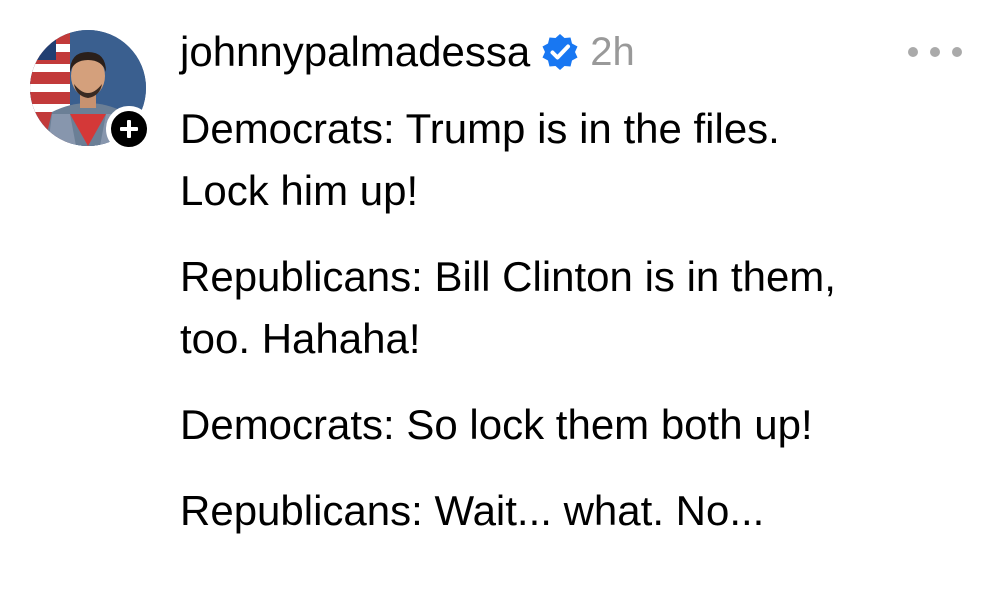  I want to click on more-options-icon, so click(913, 52).